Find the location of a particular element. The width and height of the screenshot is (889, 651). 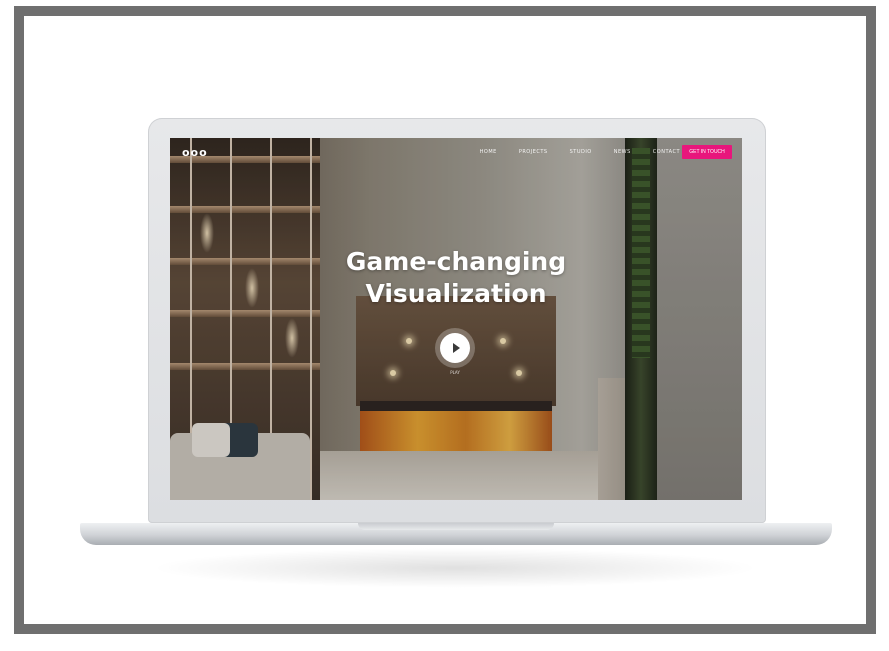

play-caption: PLAY is located at coordinates (455, 372).